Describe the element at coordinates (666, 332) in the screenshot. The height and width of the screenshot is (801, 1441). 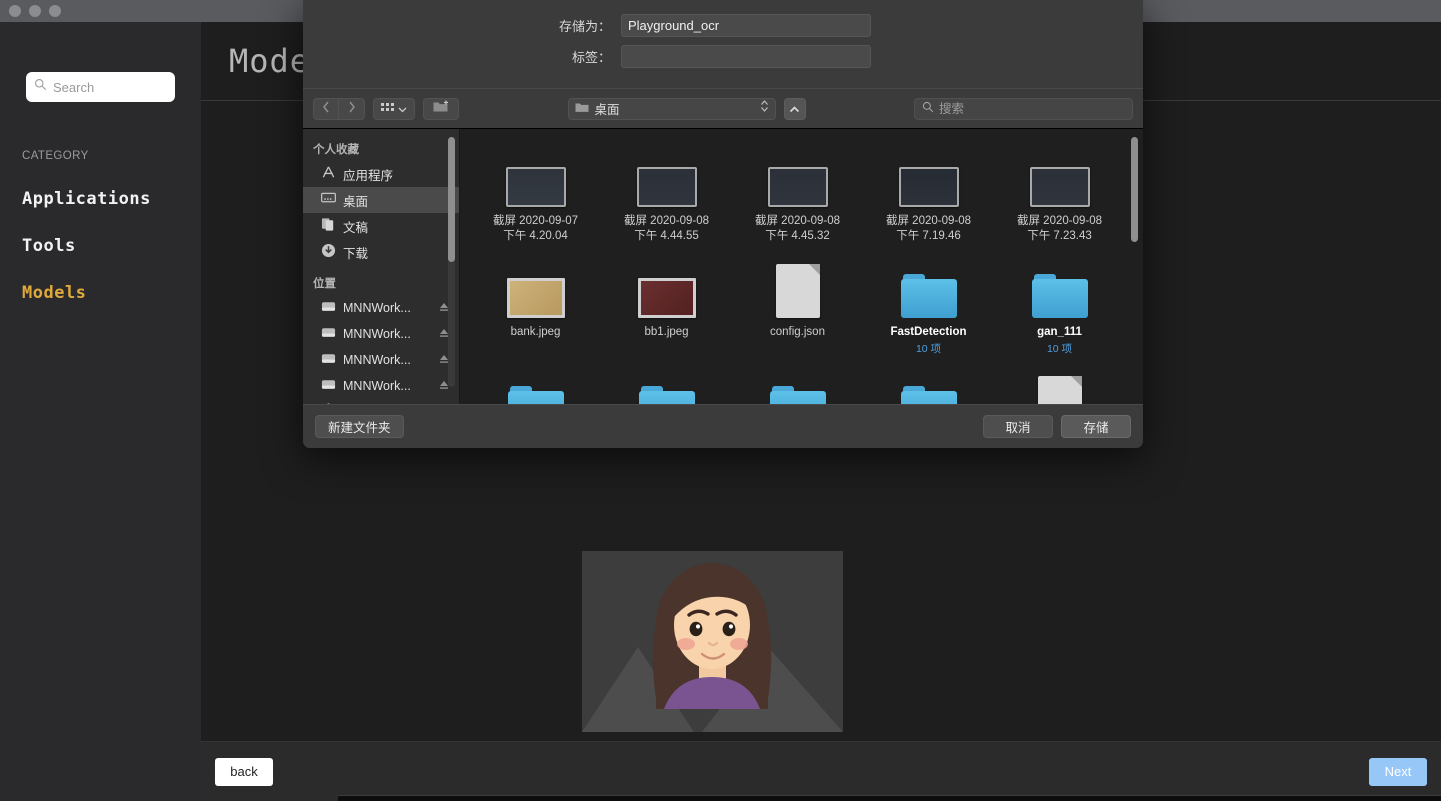
I see `file-name: bb1.jpeg` at that location.